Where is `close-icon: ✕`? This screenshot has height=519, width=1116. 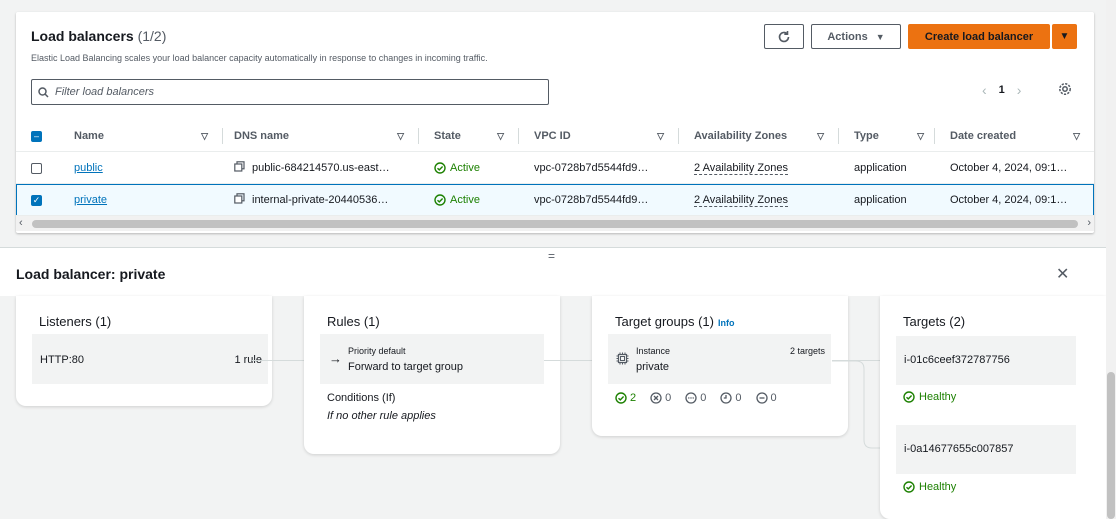
close-icon: ✕ is located at coordinates (1062, 274).